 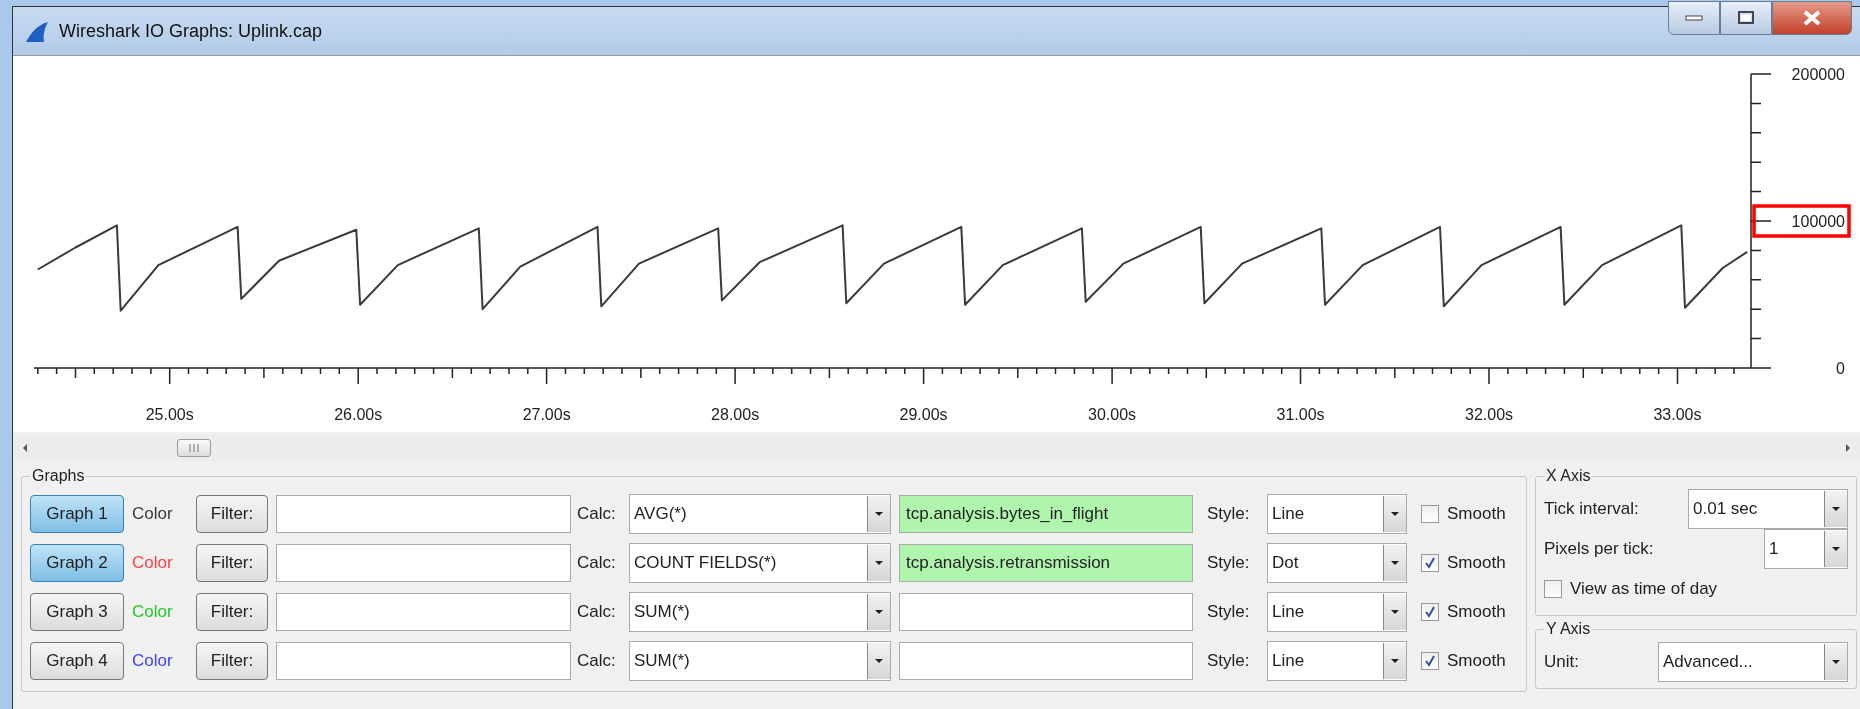 I want to click on axis-label: 0, so click(x=1840, y=368).